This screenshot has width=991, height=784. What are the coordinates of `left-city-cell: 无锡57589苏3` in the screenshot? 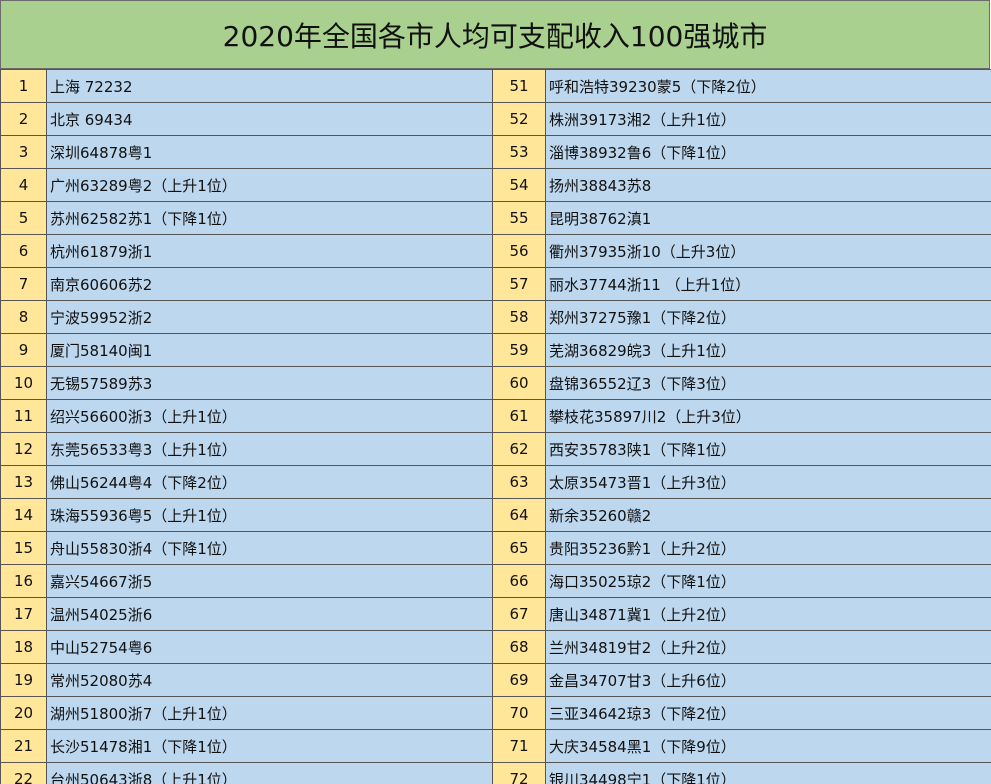 It's located at (269, 383).